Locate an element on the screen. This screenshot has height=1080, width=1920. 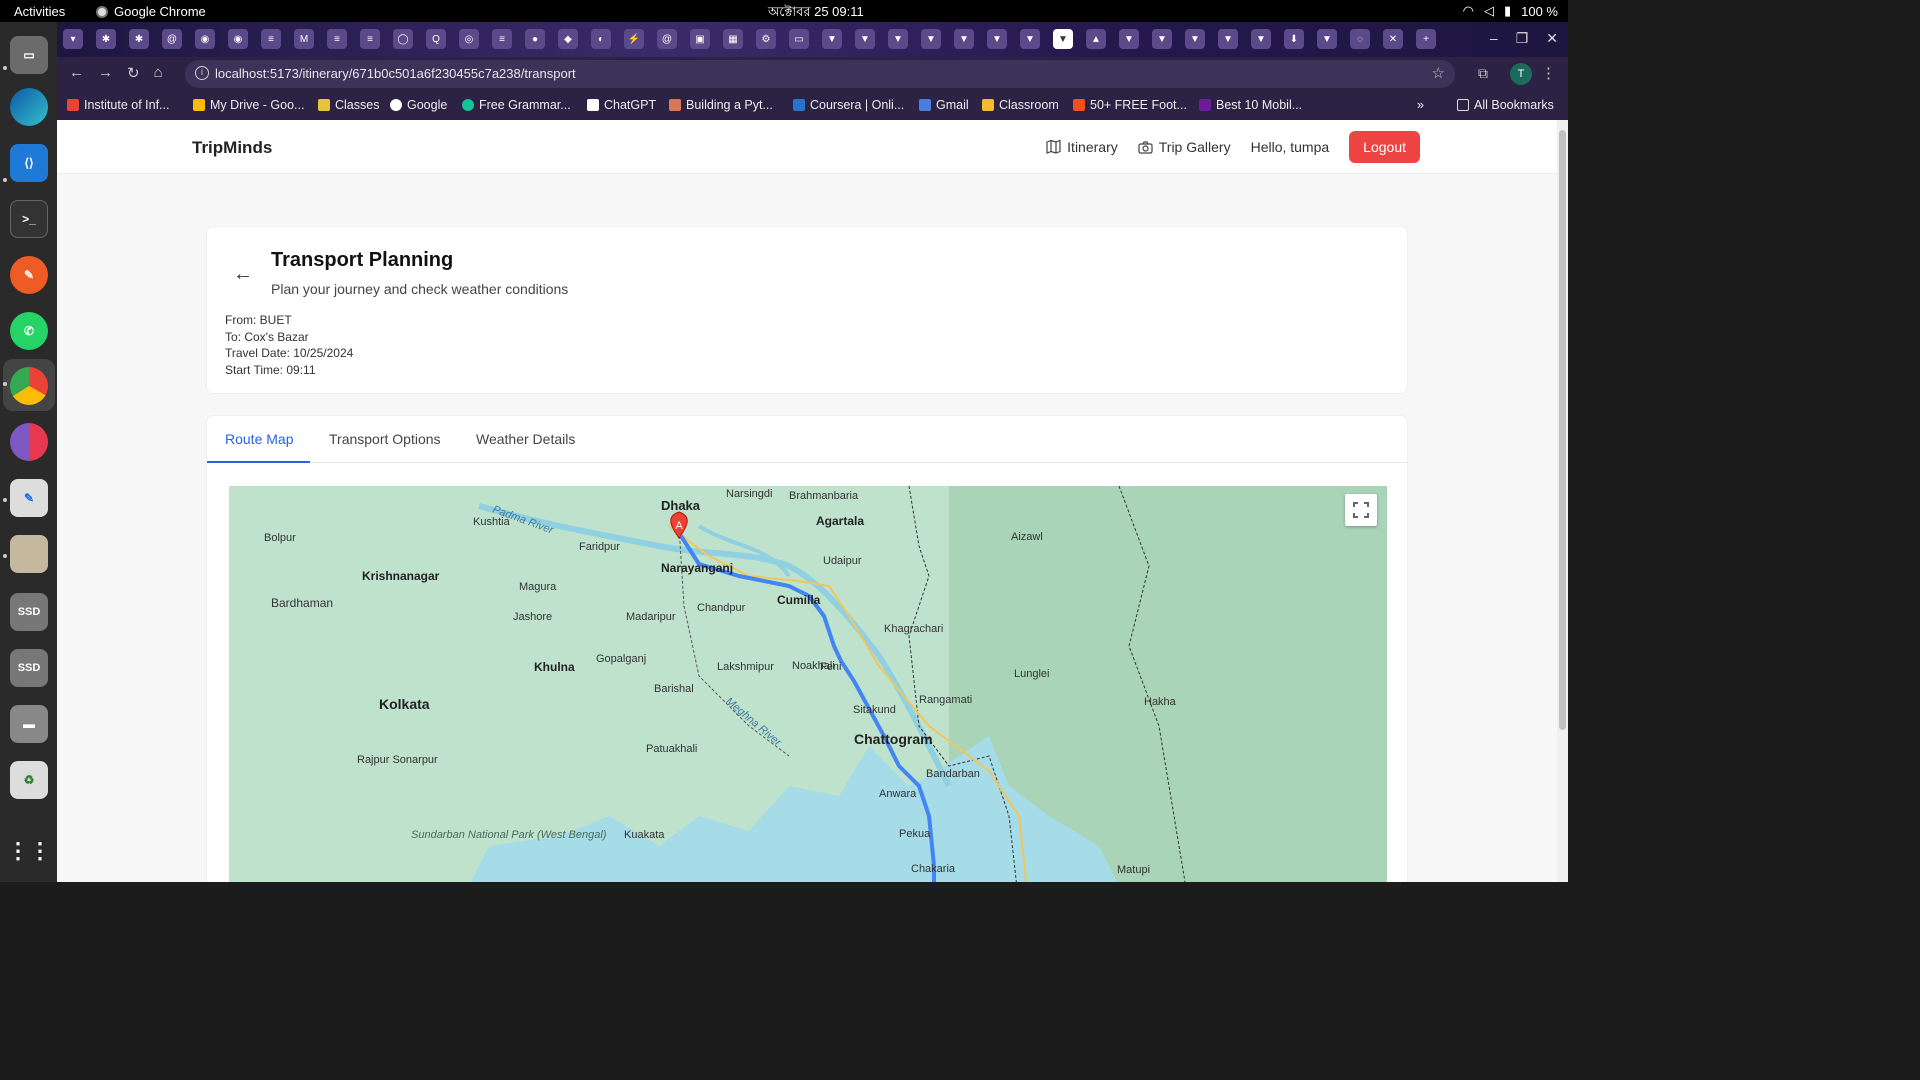
tab-transport-options: Transport Options is located at coordinates (385, 439).